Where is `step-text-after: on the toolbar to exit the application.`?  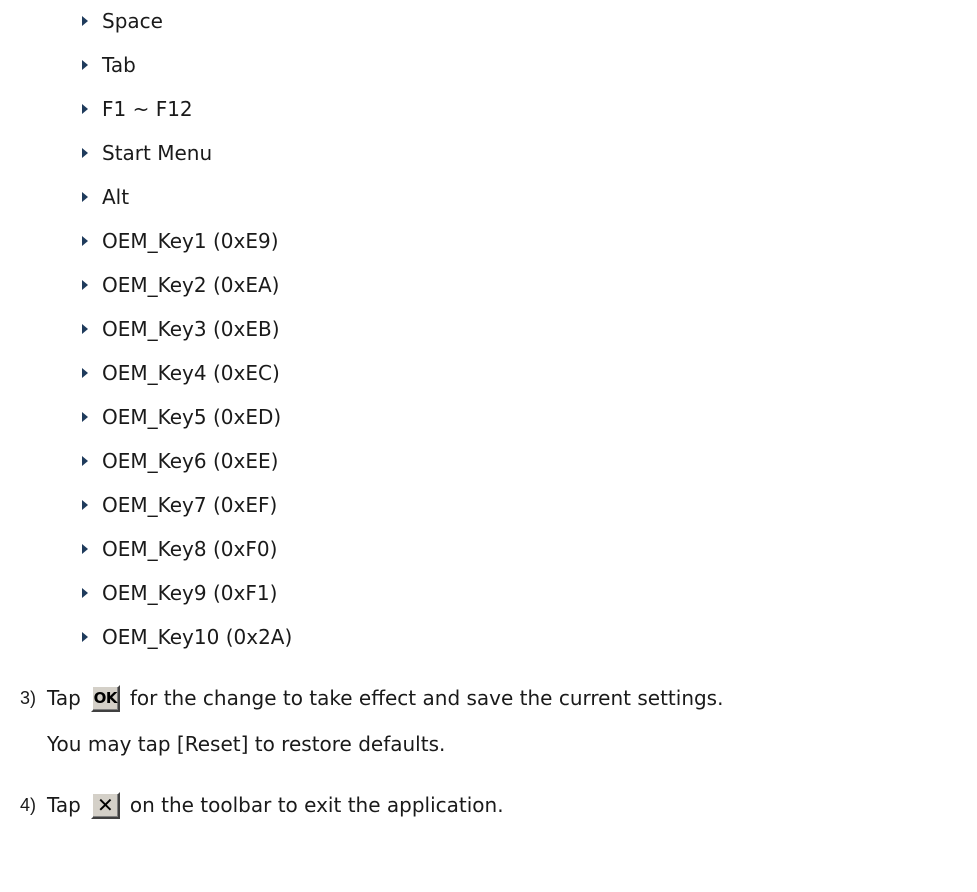
step-text-after: on the toolbar to exit the application. is located at coordinates (316, 805).